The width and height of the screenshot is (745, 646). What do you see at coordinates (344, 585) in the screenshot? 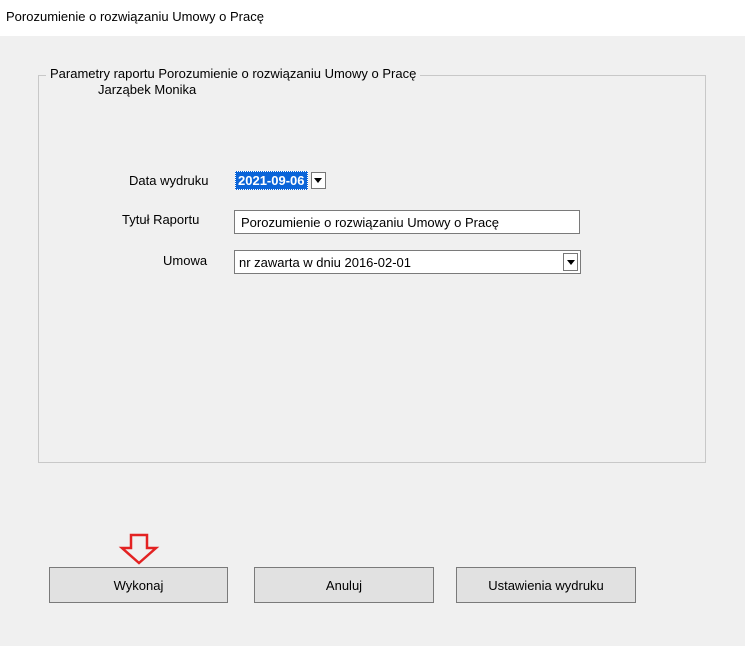
I see `cancel-button: Anuluj` at bounding box center [344, 585].